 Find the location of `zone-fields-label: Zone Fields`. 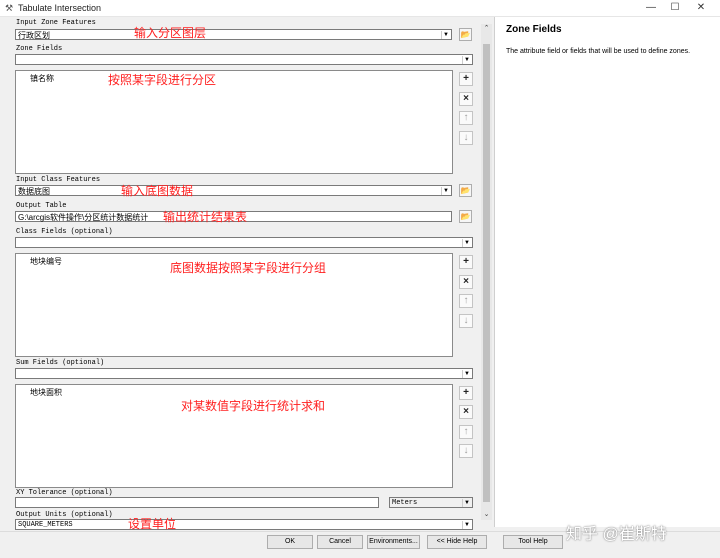

zone-fields-label: Zone Fields is located at coordinates (39, 49).